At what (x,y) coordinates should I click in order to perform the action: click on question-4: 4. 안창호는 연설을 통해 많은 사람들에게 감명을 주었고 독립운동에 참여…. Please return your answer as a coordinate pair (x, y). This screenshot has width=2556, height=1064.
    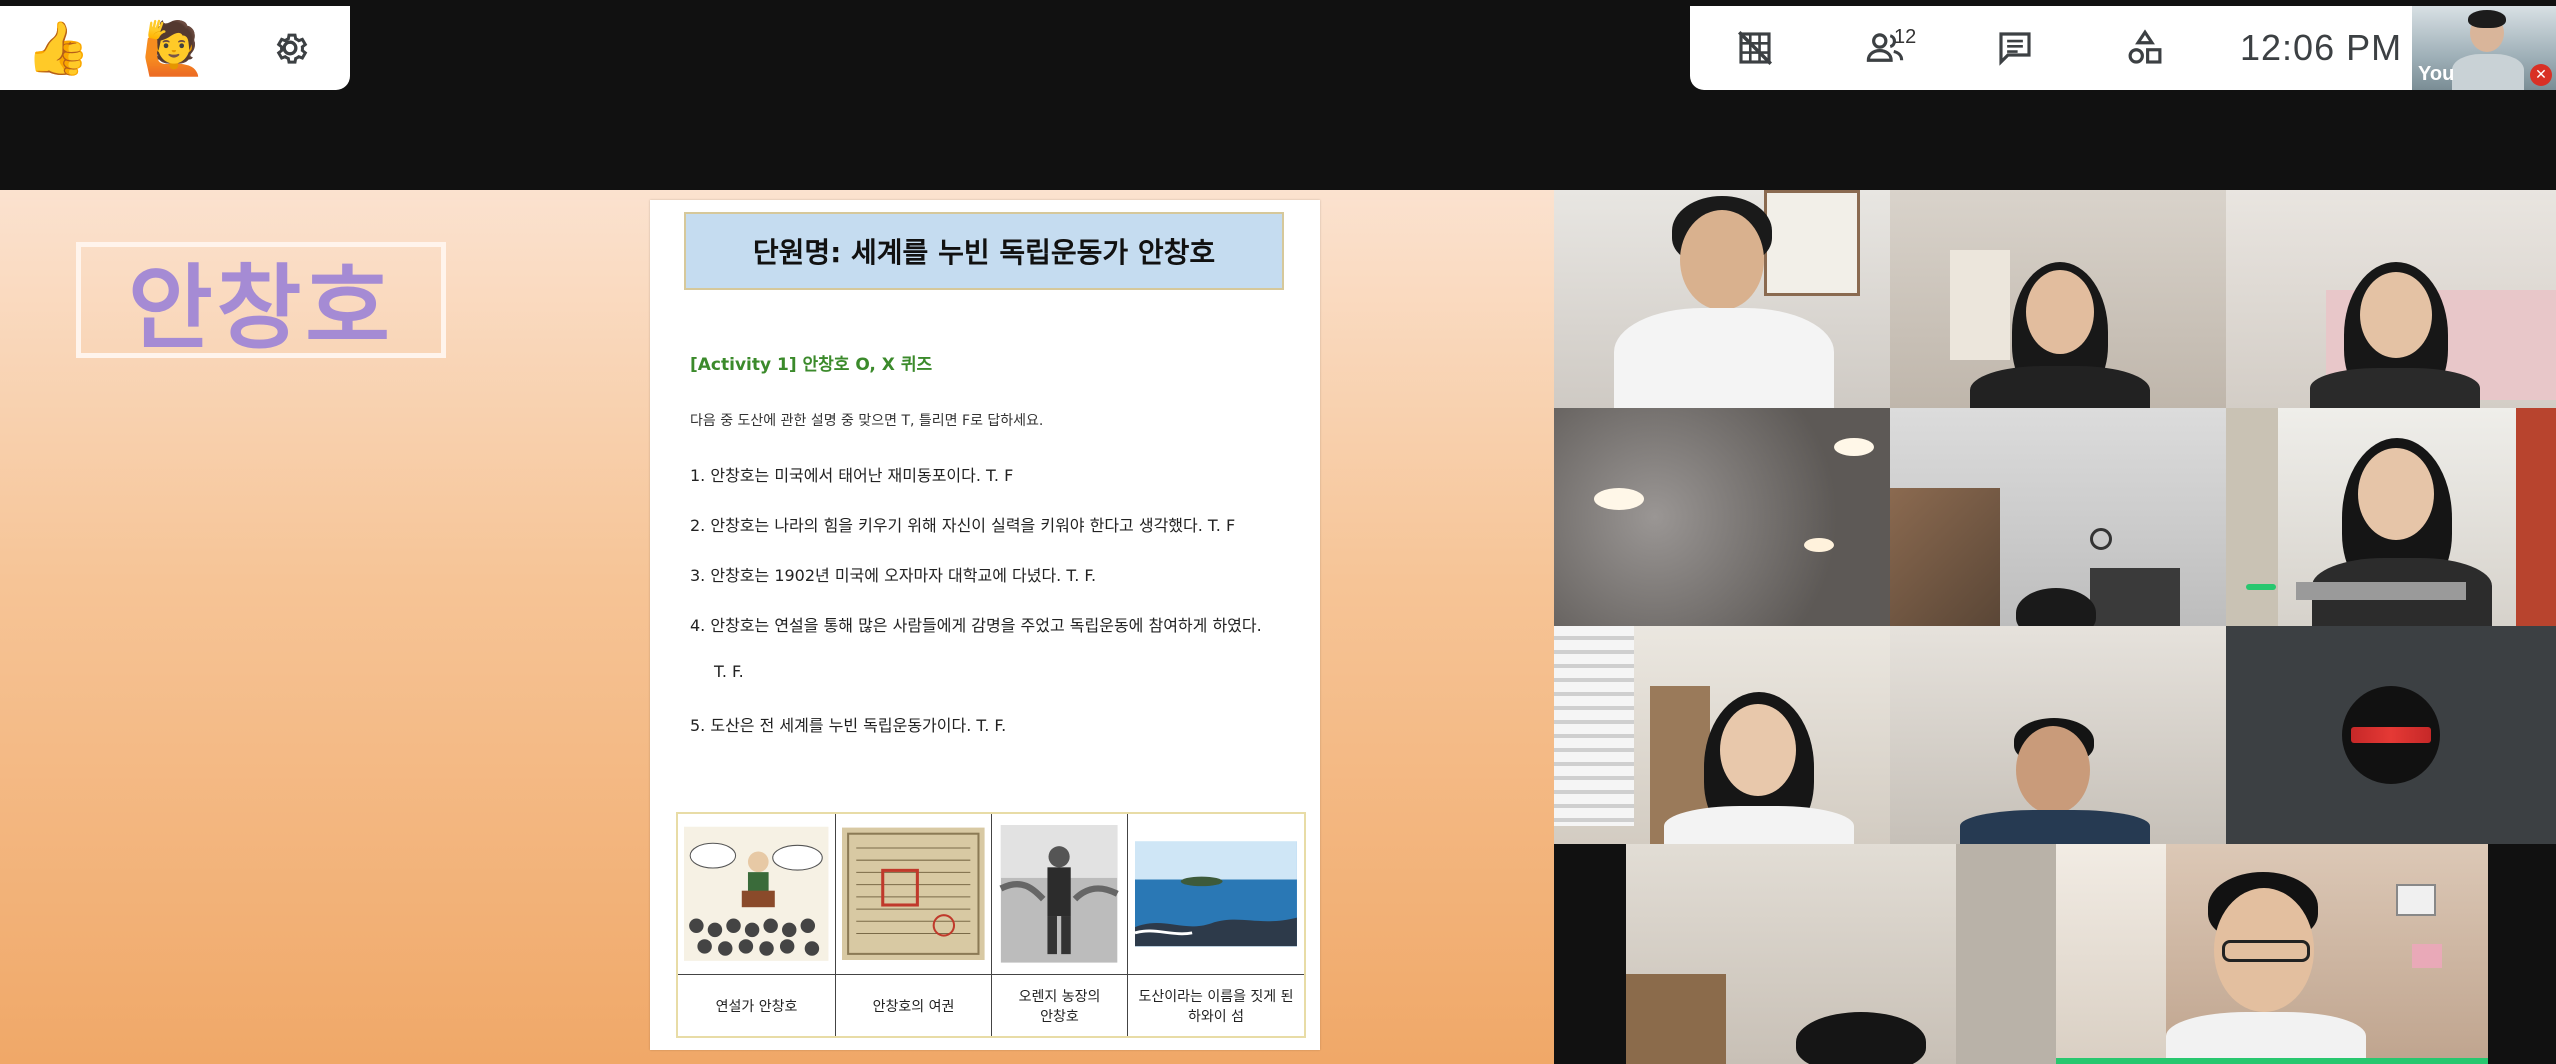
    Looking at the image, I should click on (976, 625).